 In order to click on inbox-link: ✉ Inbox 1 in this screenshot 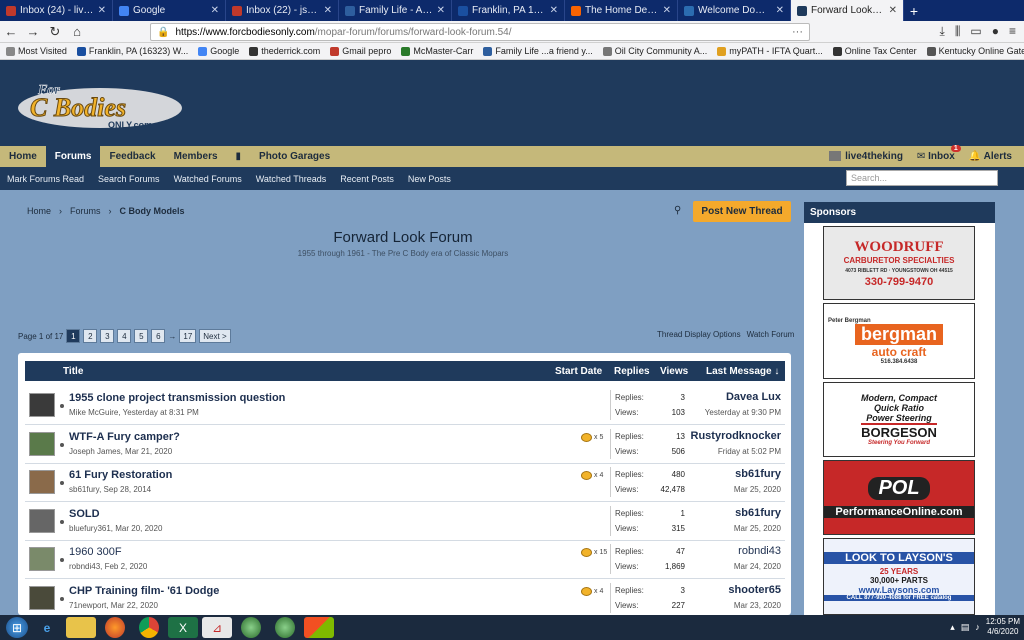, I will do `click(939, 153)`.